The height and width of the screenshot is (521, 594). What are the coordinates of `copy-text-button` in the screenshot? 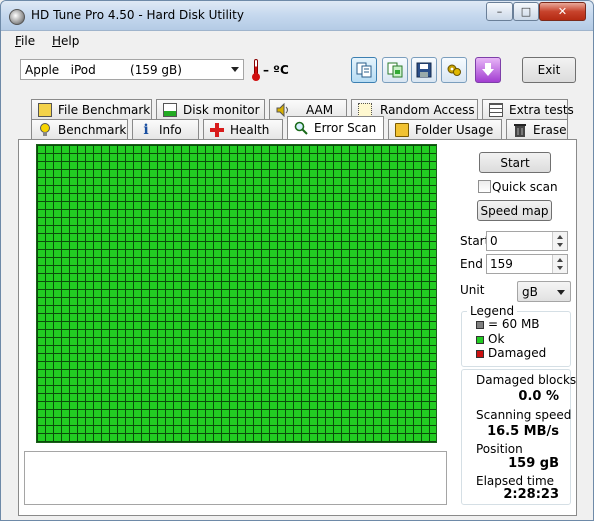 It's located at (364, 70).